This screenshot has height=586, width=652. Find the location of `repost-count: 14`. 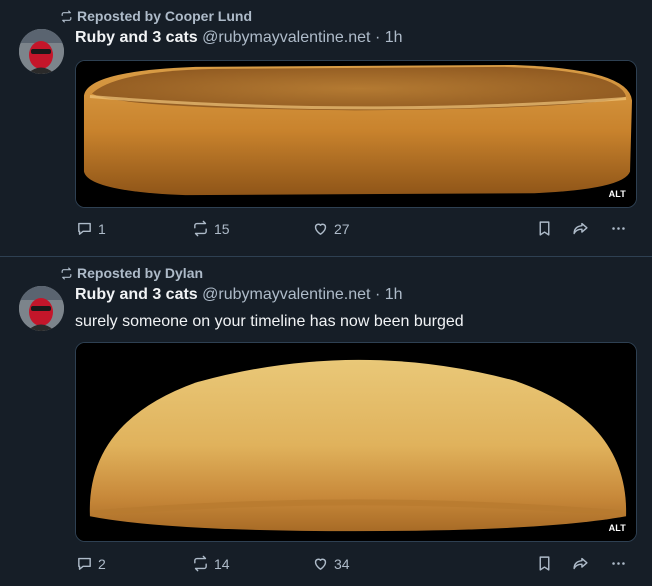

repost-count: 14 is located at coordinates (222, 563).